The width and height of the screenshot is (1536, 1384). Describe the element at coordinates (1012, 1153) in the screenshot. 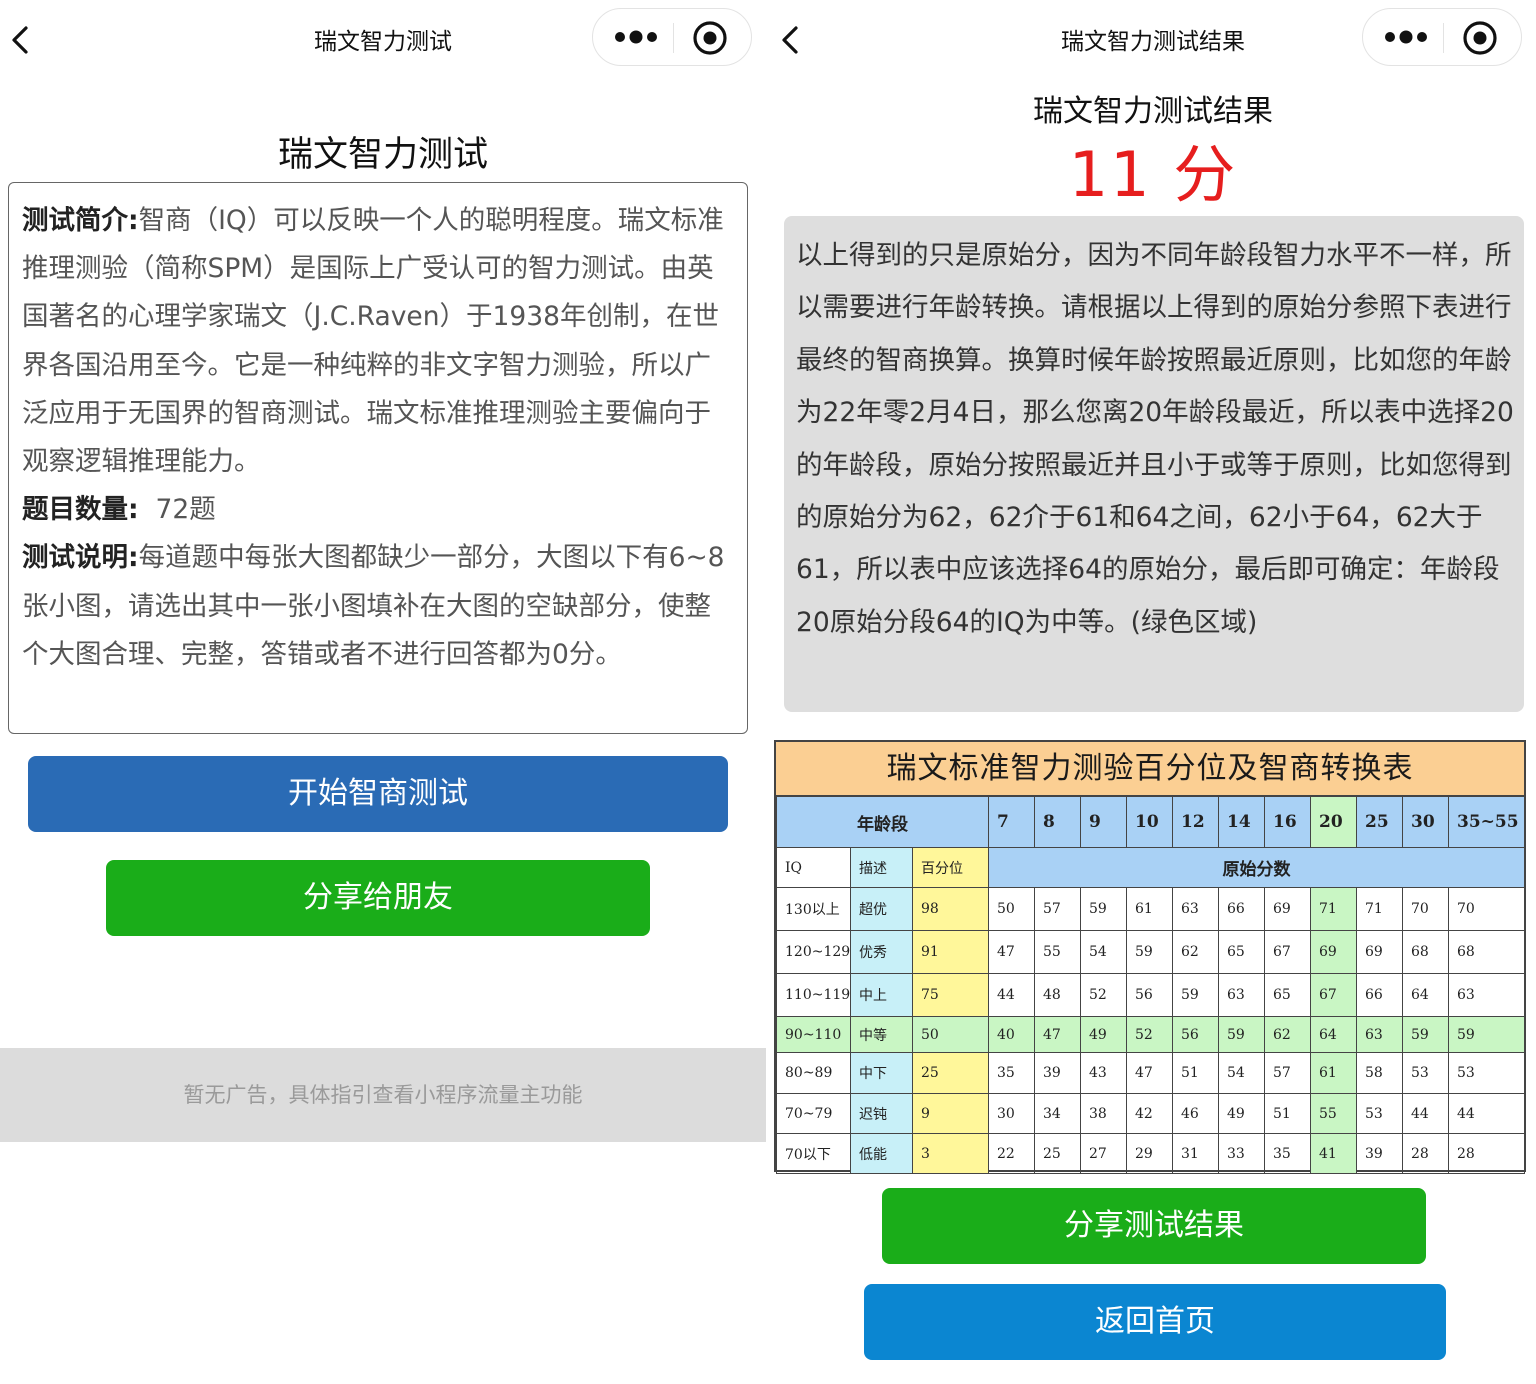

I see `raw-score-cell: 22` at that location.